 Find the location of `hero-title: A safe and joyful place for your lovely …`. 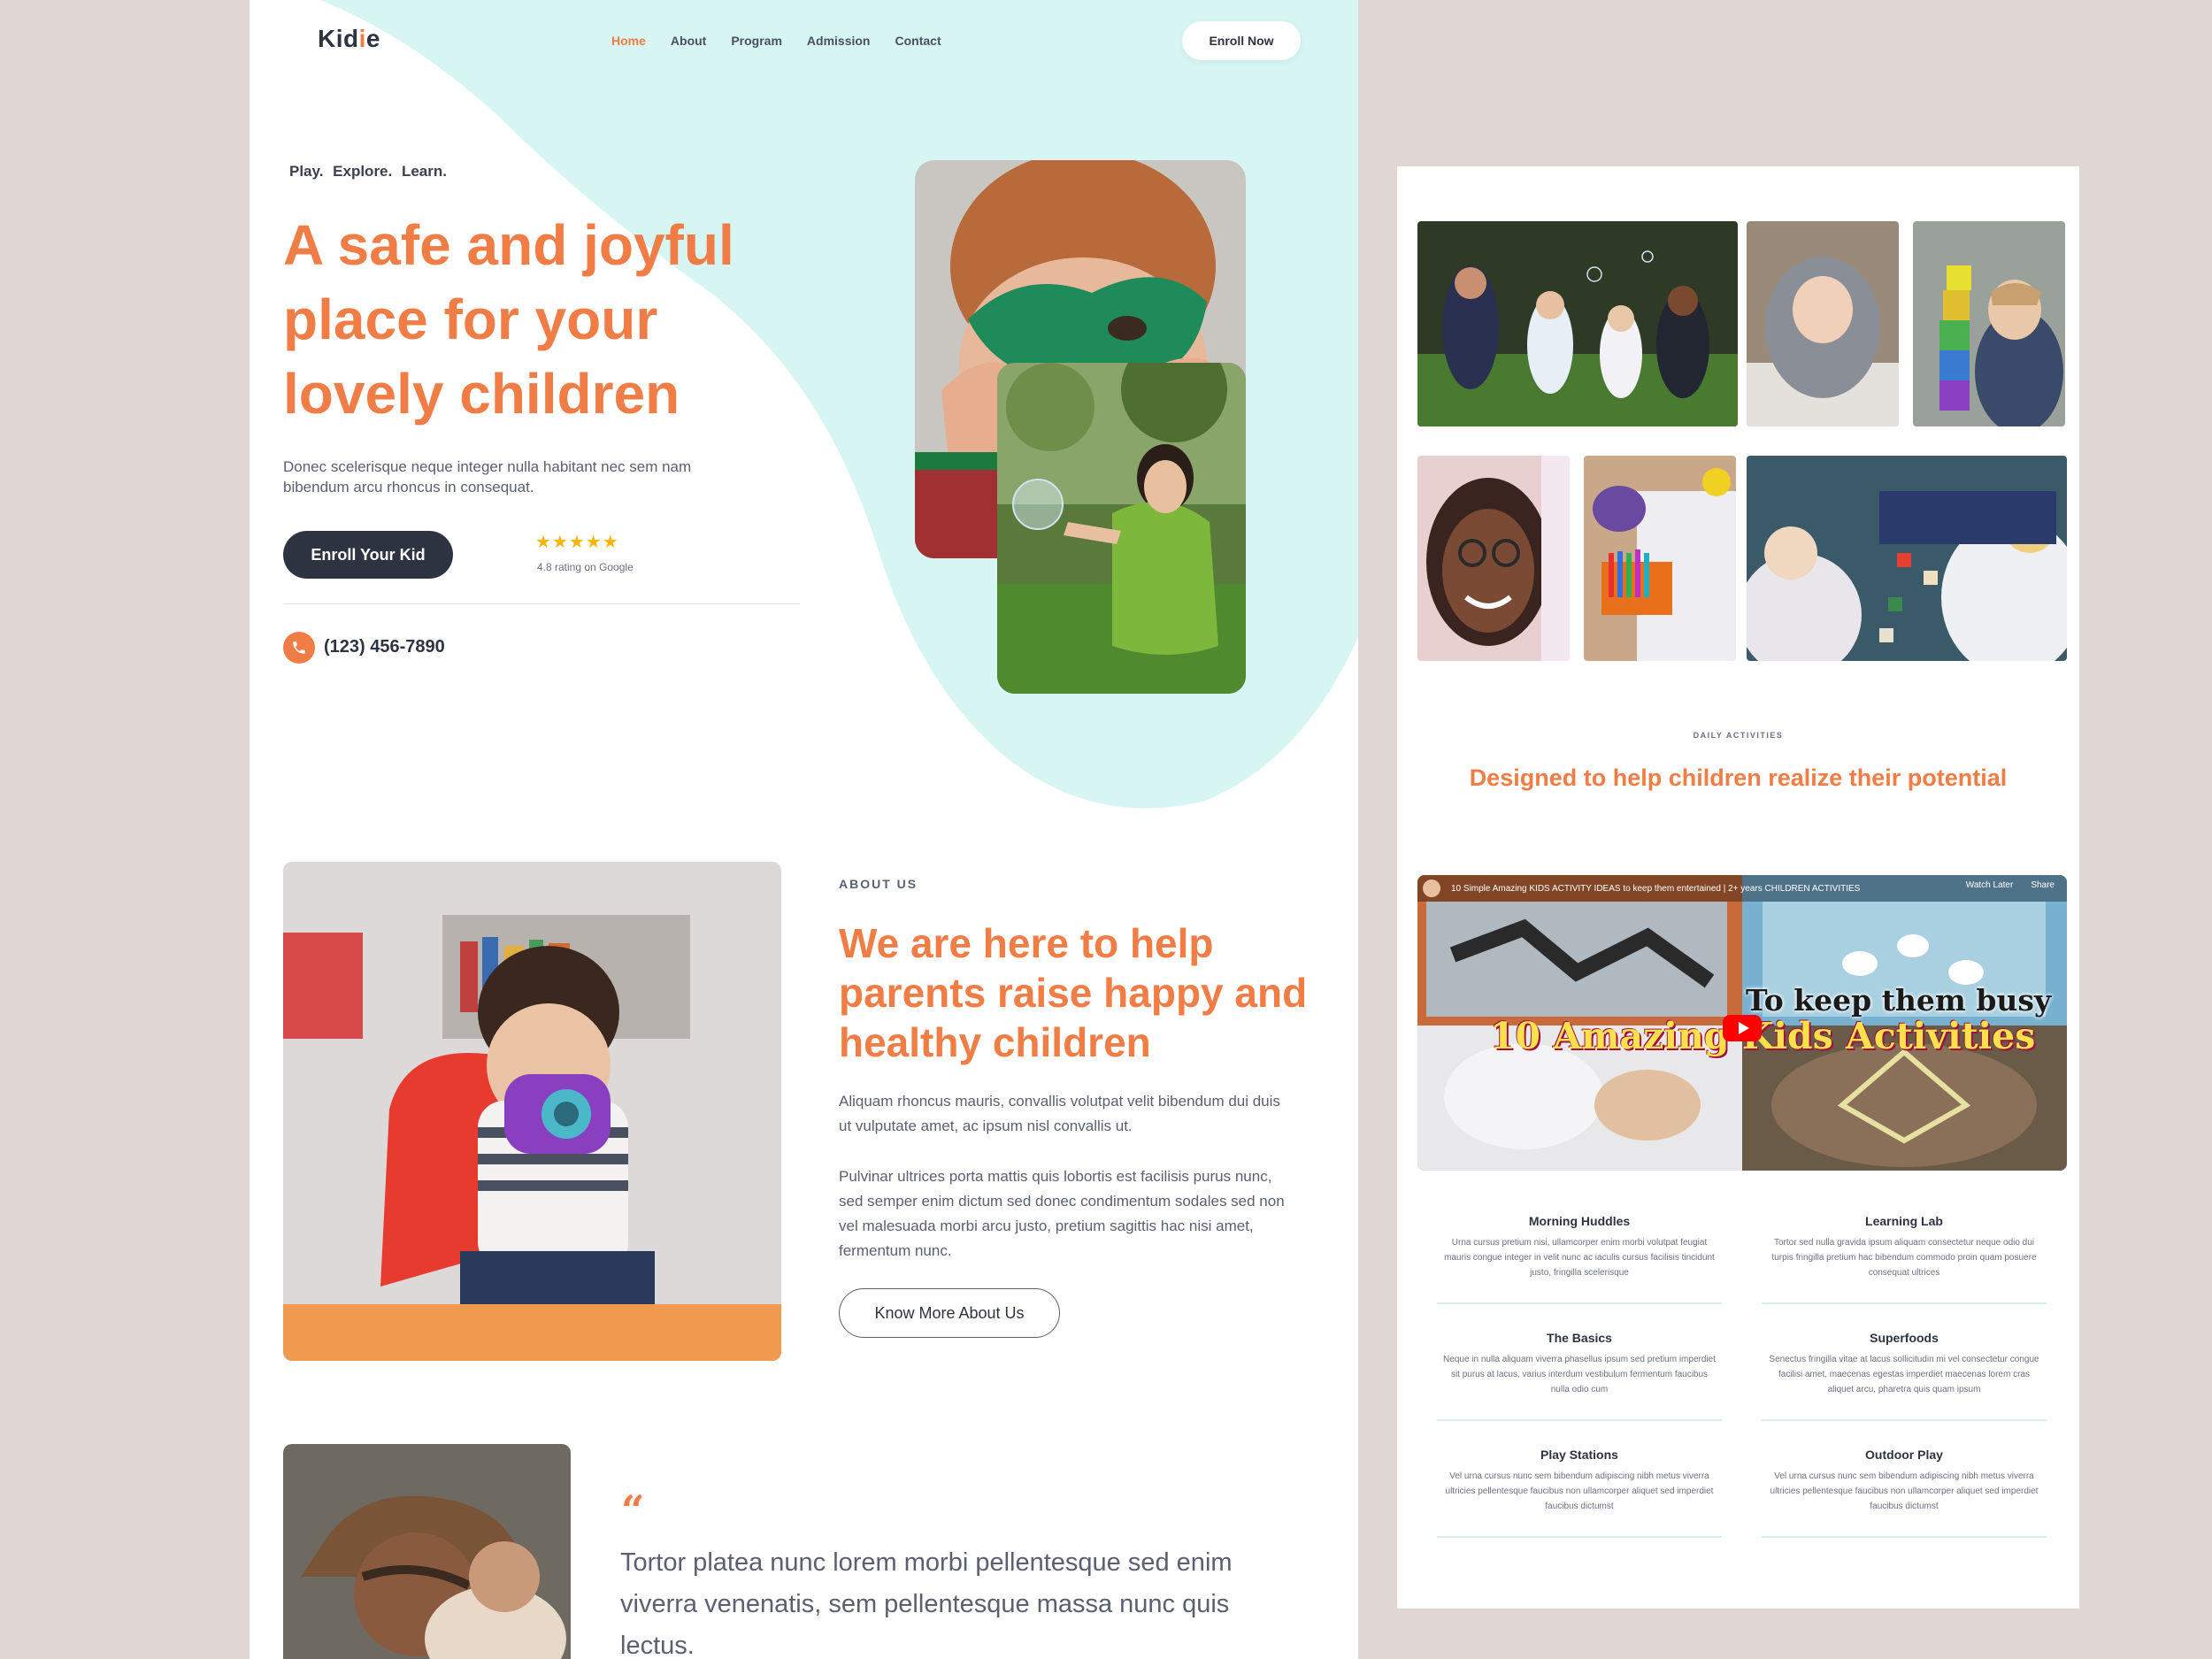

hero-title: A safe and joyful place for your lovely … is located at coordinates (509, 320).